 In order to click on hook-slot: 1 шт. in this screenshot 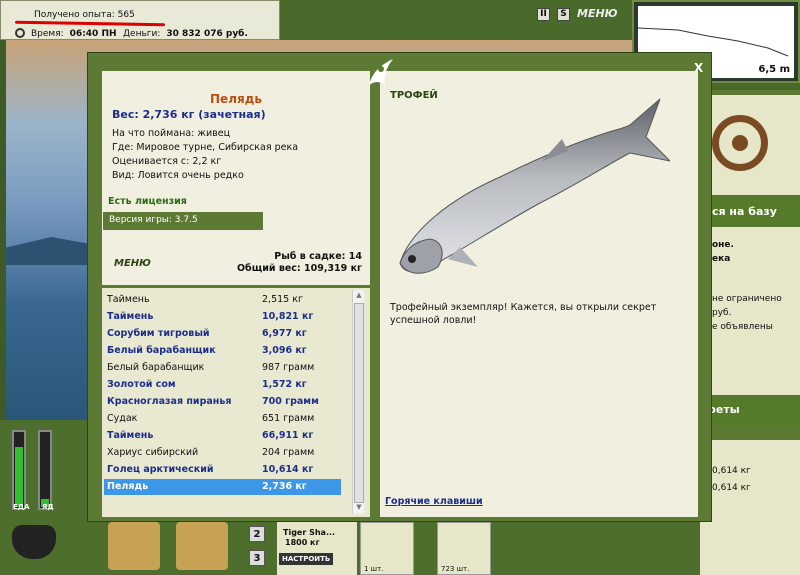, I will do `click(387, 548)`.